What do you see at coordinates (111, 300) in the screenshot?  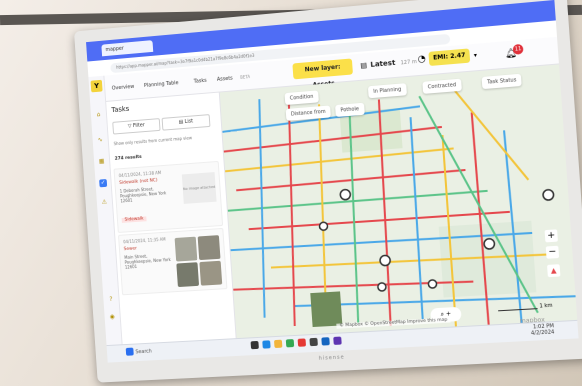 I see `help-icon: ?` at bounding box center [111, 300].